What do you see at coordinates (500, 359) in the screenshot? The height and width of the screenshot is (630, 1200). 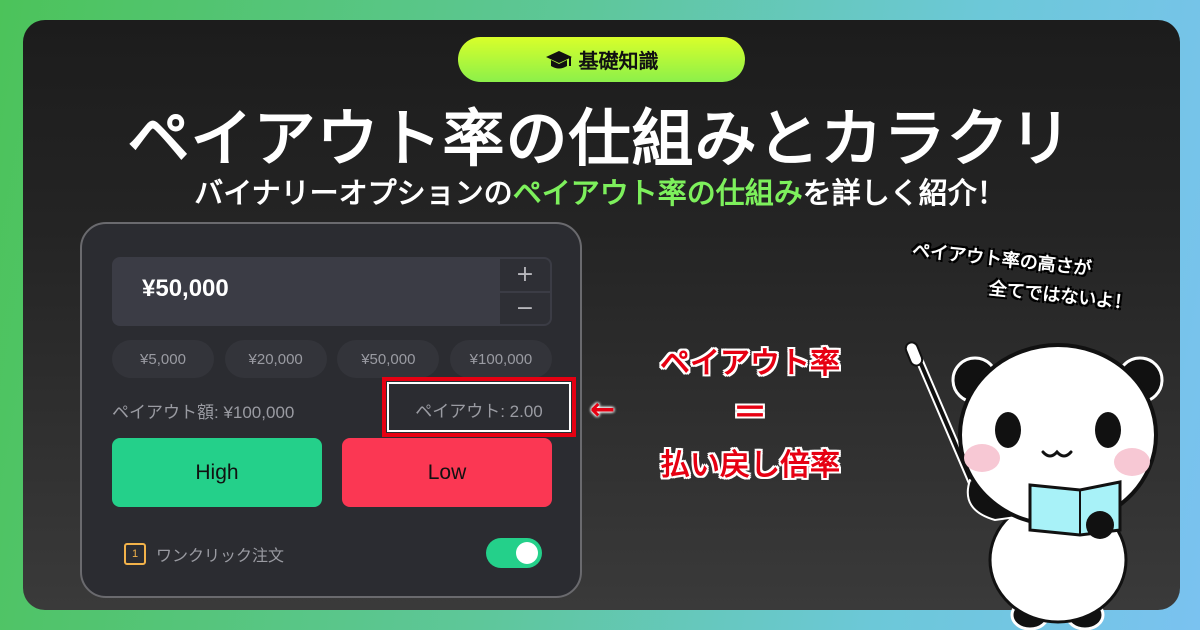 I see `preset-button: ¥100,000` at bounding box center [500, 359].